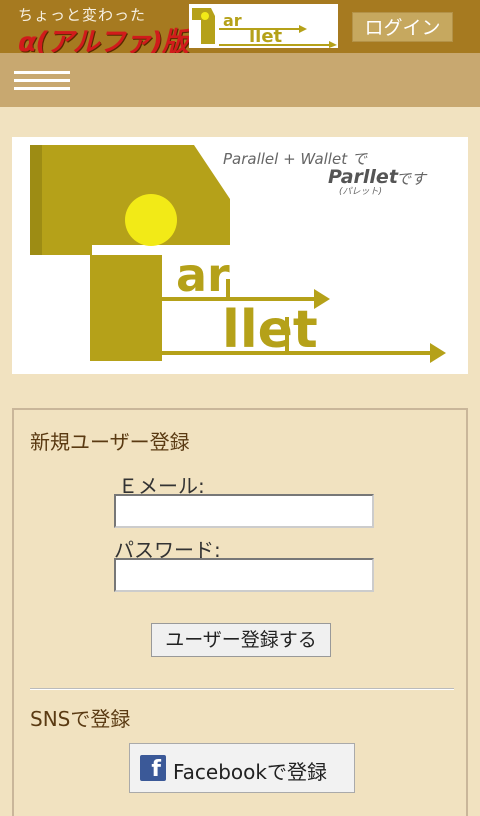  I want to click on register-submit-button: ユーザー登録する, so click(241, 640).